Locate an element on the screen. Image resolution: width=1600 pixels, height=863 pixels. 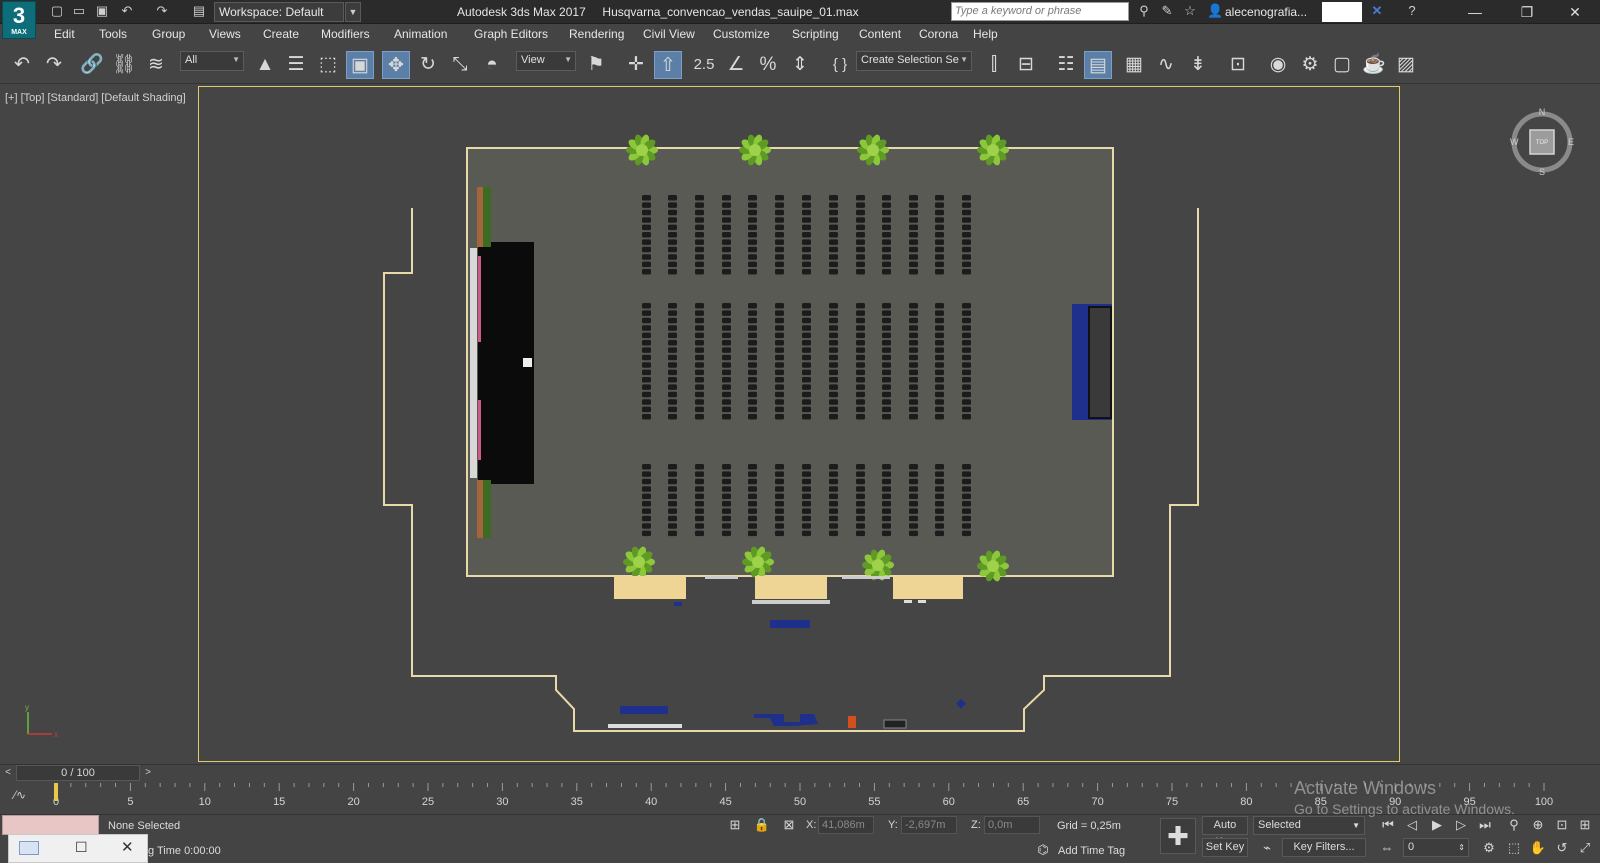
maxscript-listener is located at coordinates (50, 825).